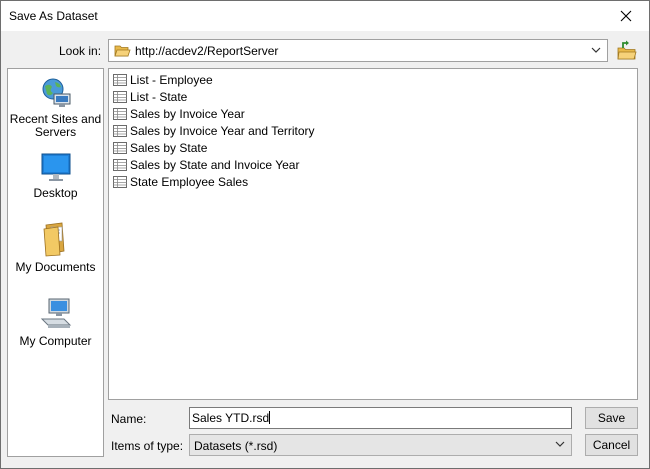  What do you see at coordinates (80, 51) in the screenshot?
I see `look-in-label: Look in:` at bounding box center [80, 51].